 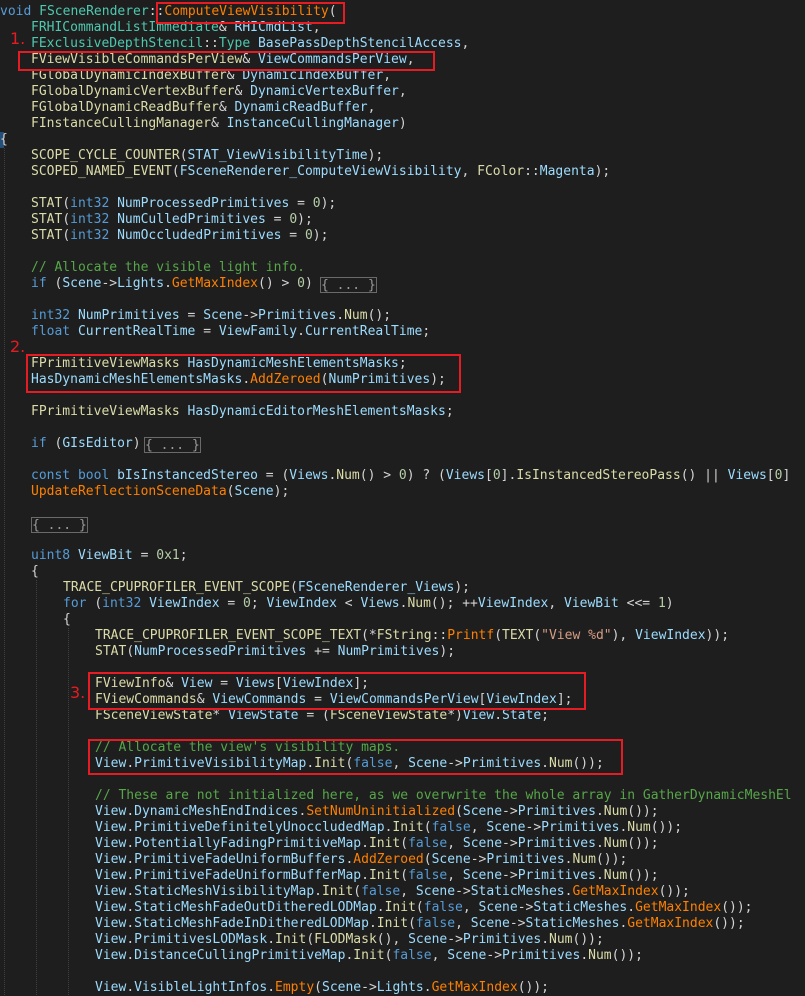 I want to click on code-token: () >, so click(x=379, y=475).